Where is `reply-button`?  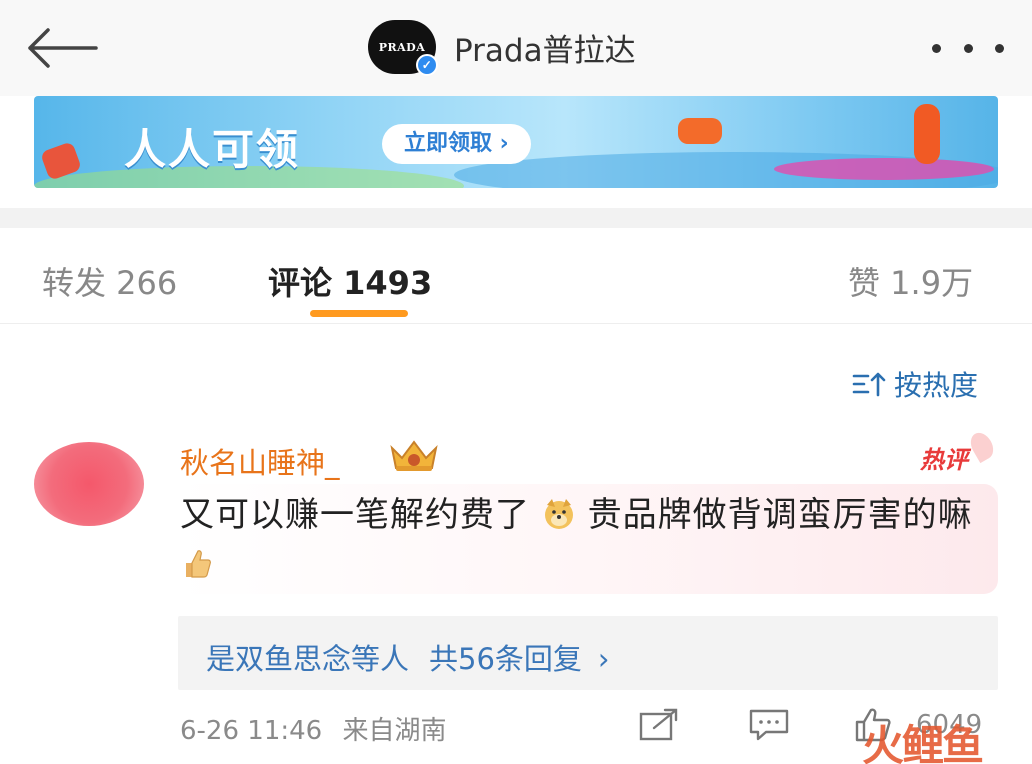
reply-button is located at coordinates (769, 725).